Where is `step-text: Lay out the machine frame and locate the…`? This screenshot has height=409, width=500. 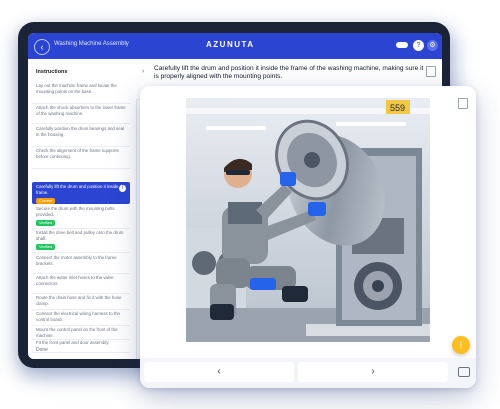
step-text: Lay out the machine frame and locate the… is located at coordinates (76, 88).